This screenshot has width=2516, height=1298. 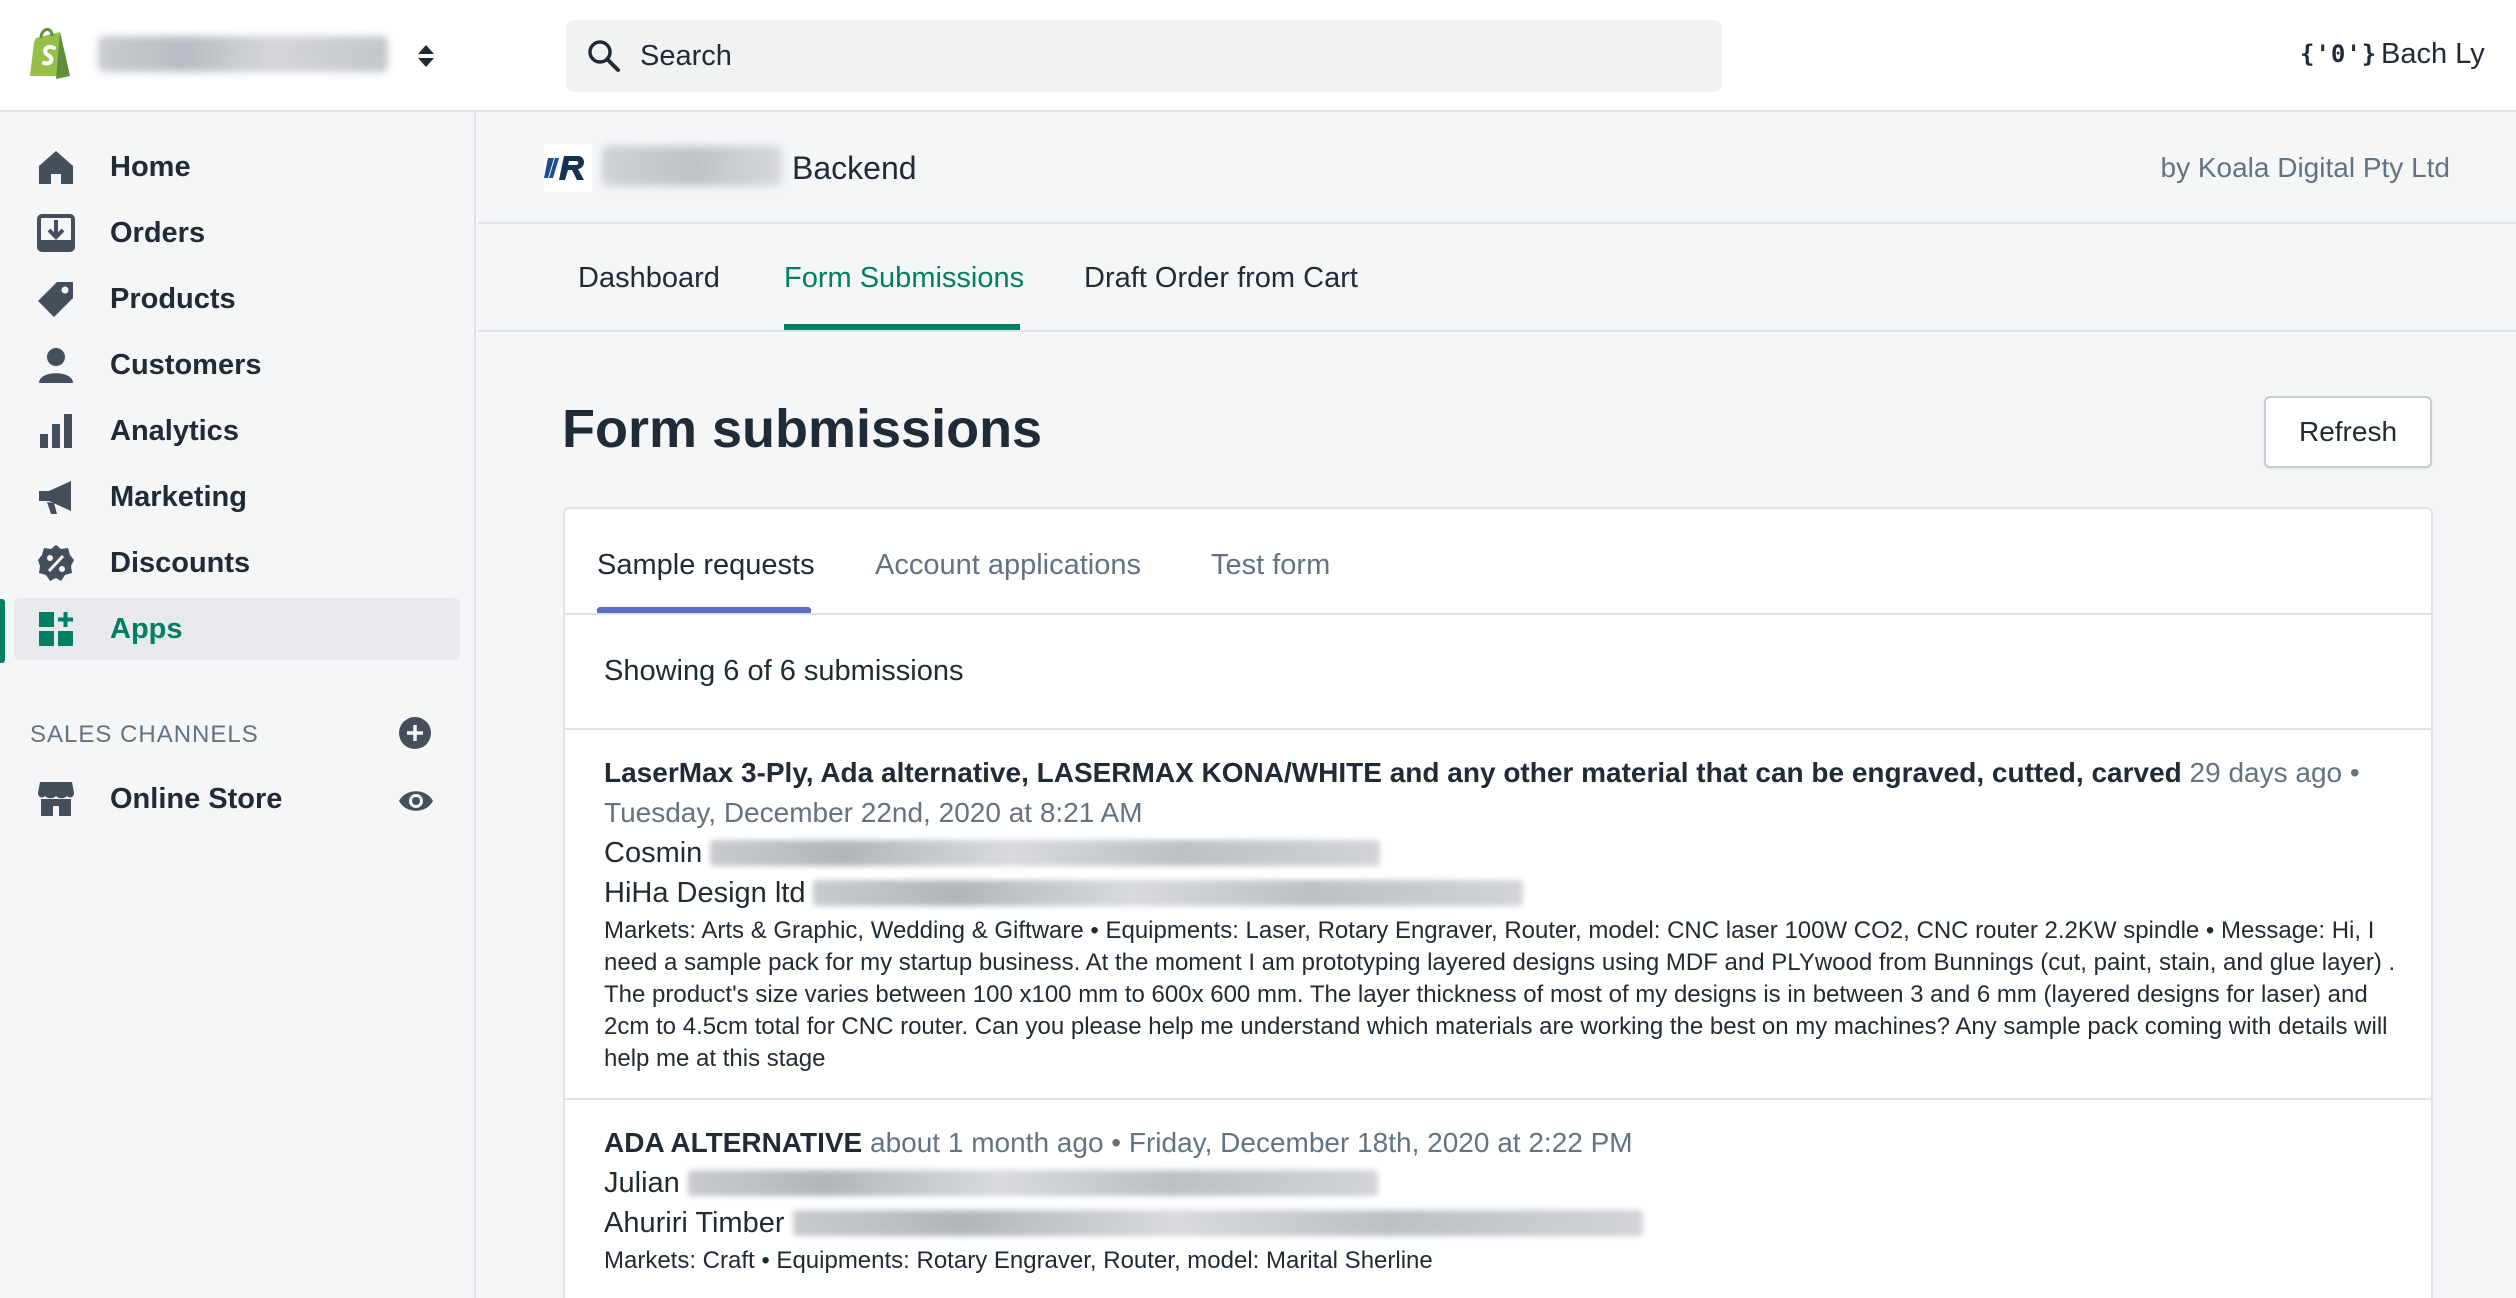 I want to click on person-icon, so click(x=56, y=365).